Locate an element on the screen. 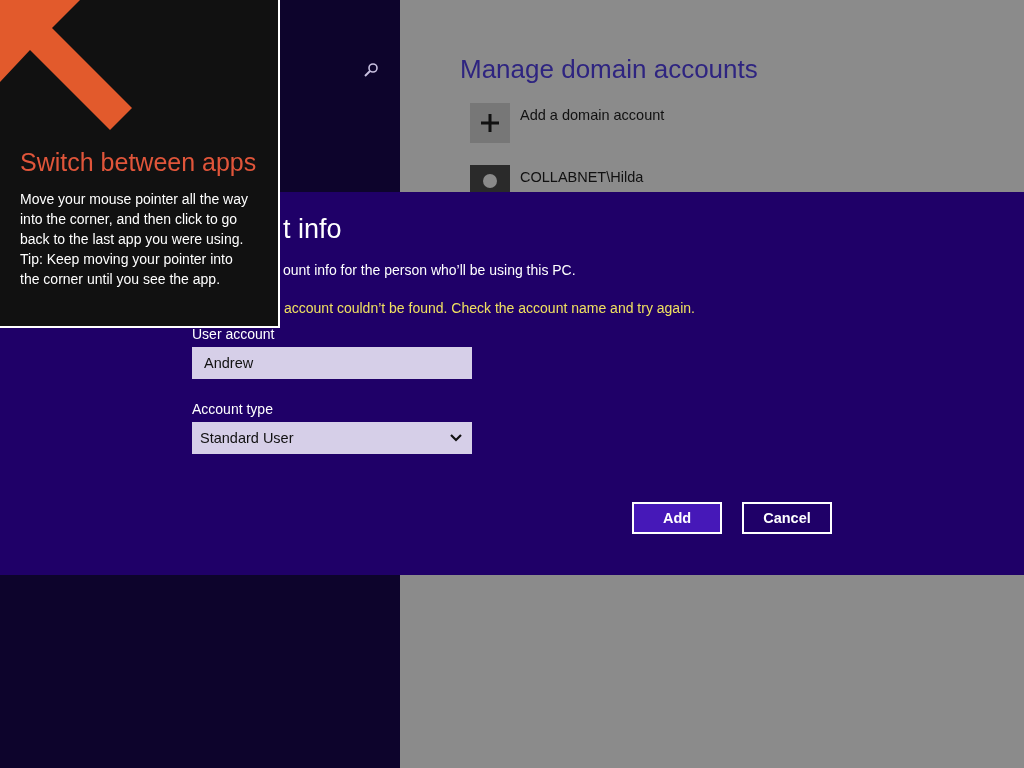 This screenshot has width=1024, height=768. user-account-field: Andrew is located at coordinates (332, 363).